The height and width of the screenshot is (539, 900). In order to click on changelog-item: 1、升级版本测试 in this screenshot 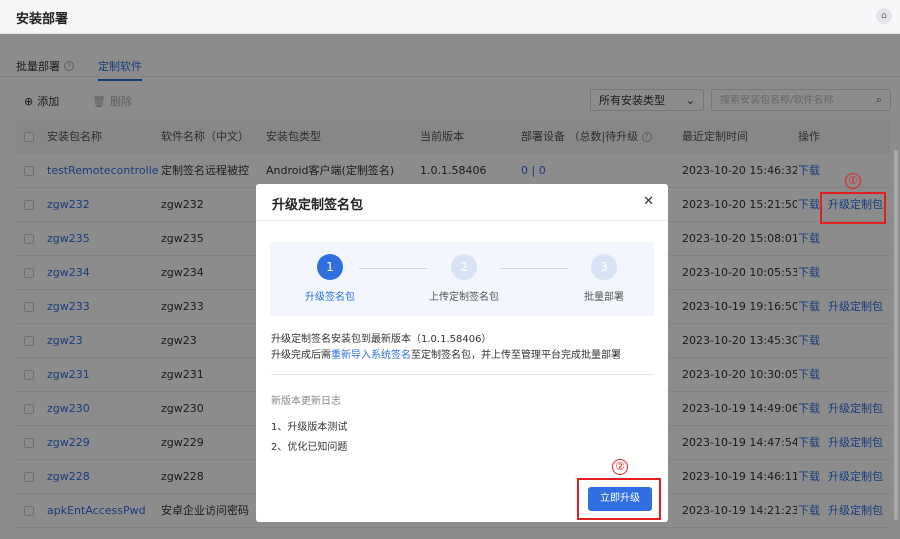, I will do `click(309, 427)`.